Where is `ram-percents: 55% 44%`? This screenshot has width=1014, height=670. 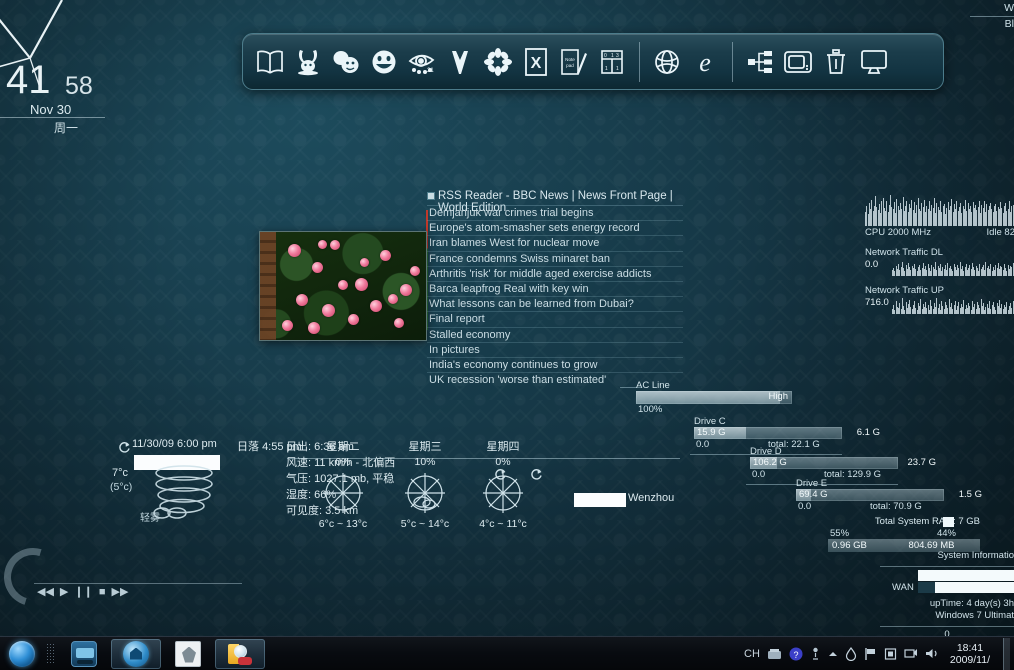
ram-percents: 55% 44% is located at coordinates (904, 533).